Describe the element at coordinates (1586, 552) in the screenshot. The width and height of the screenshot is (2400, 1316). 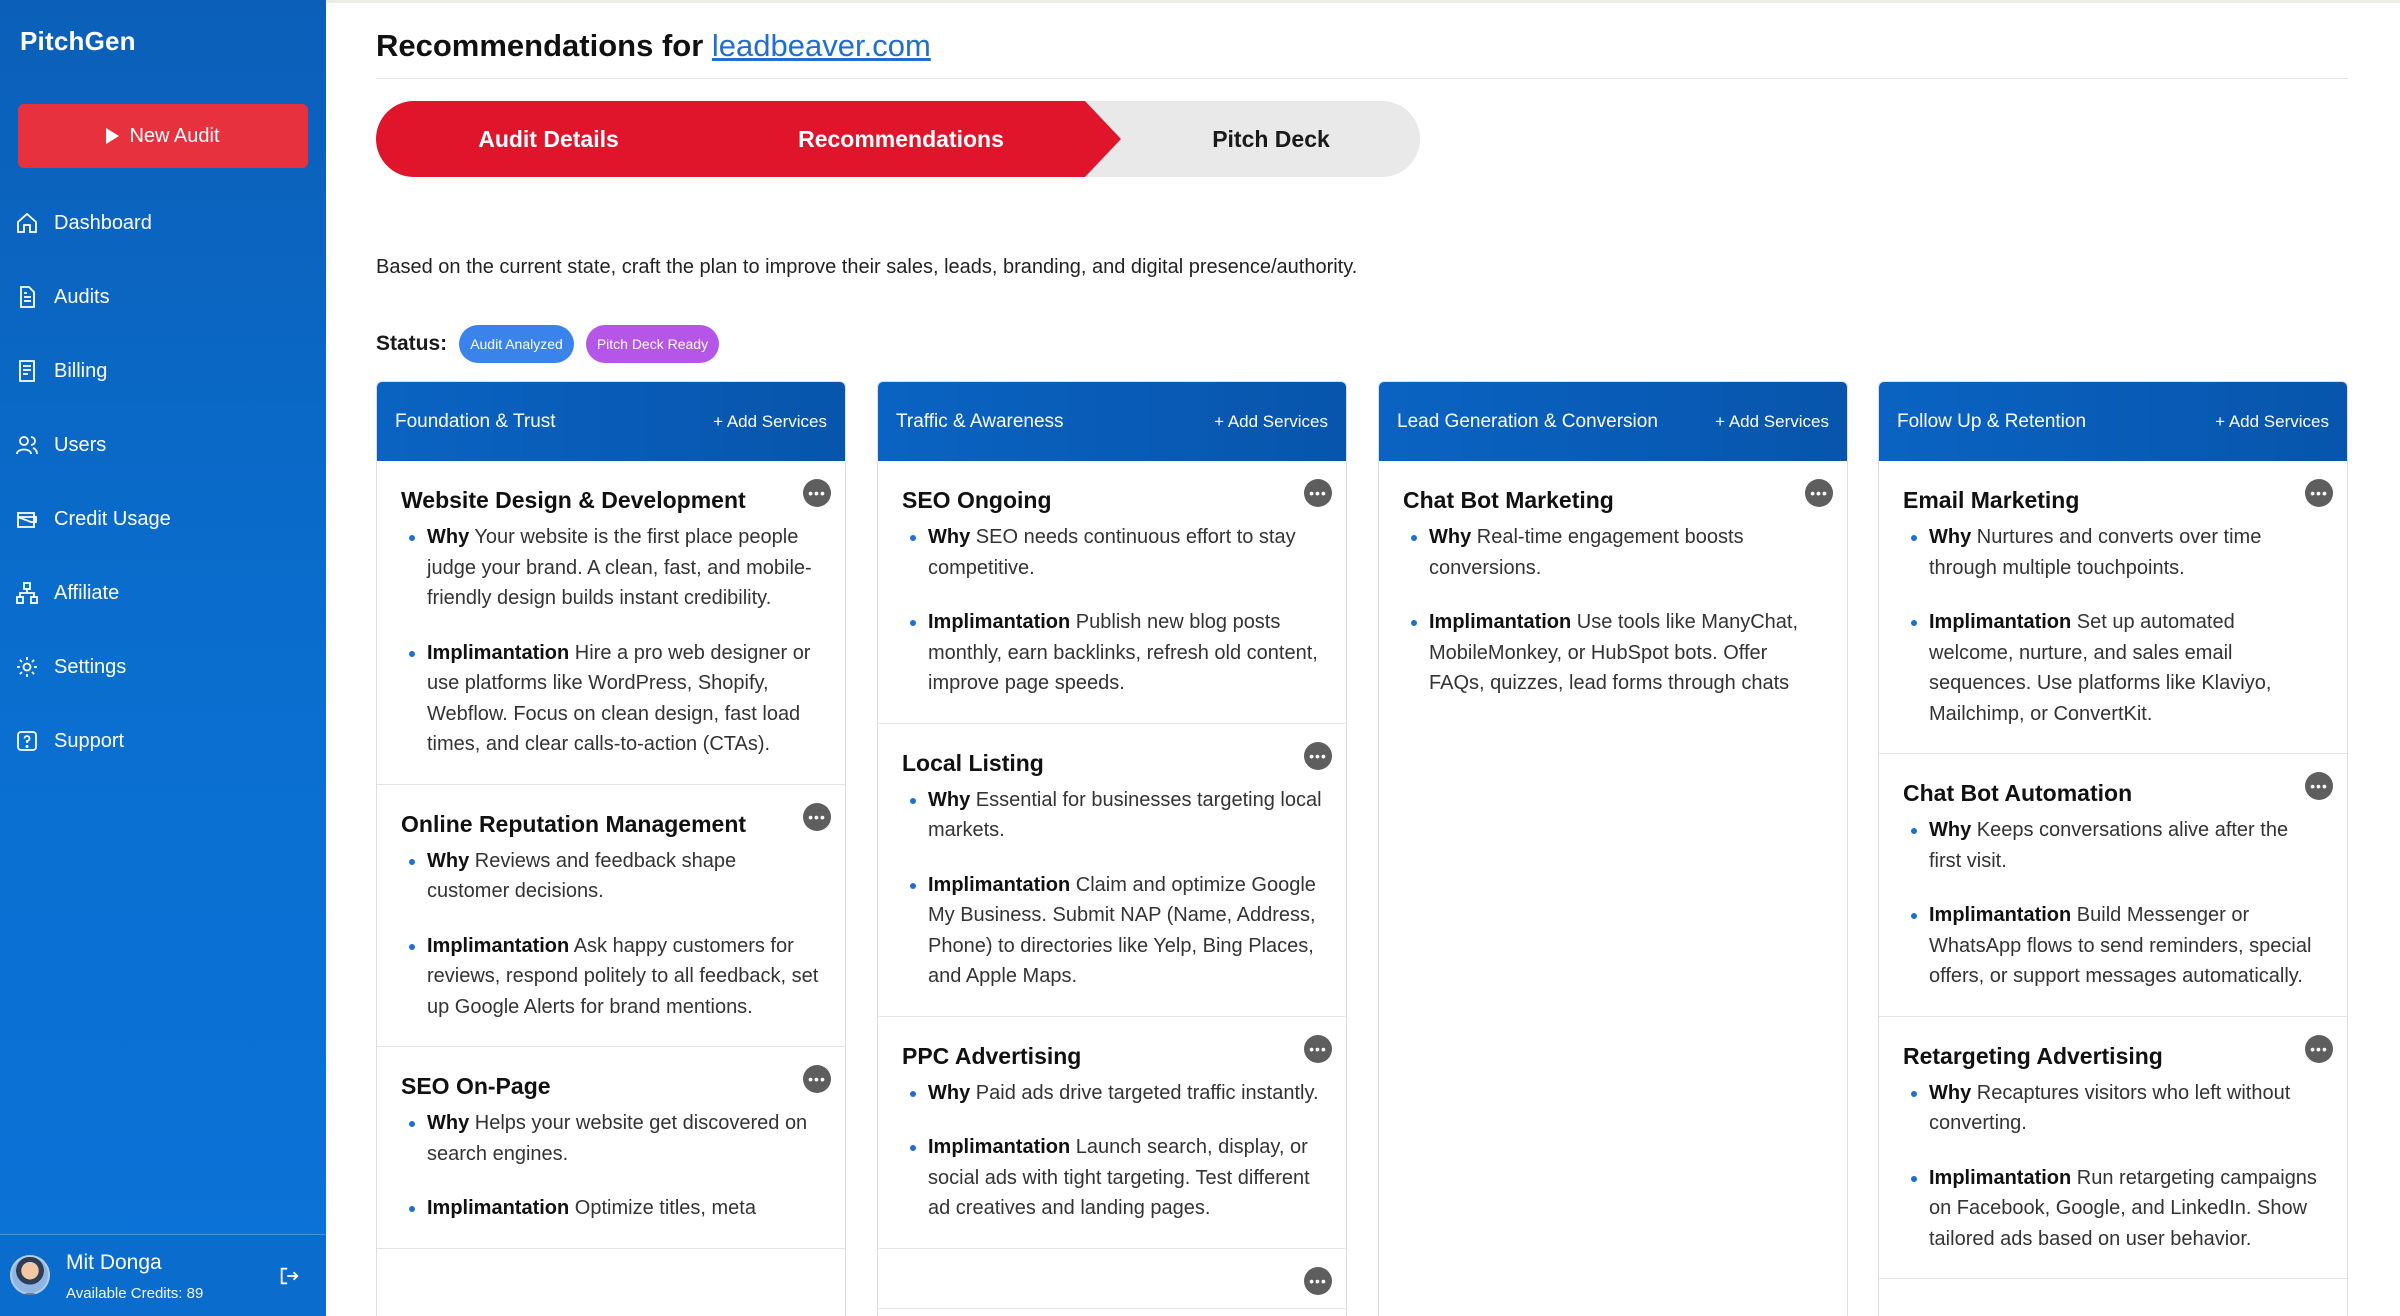
I see `why-text: Real-time engagement boosts conversions.` at that location.